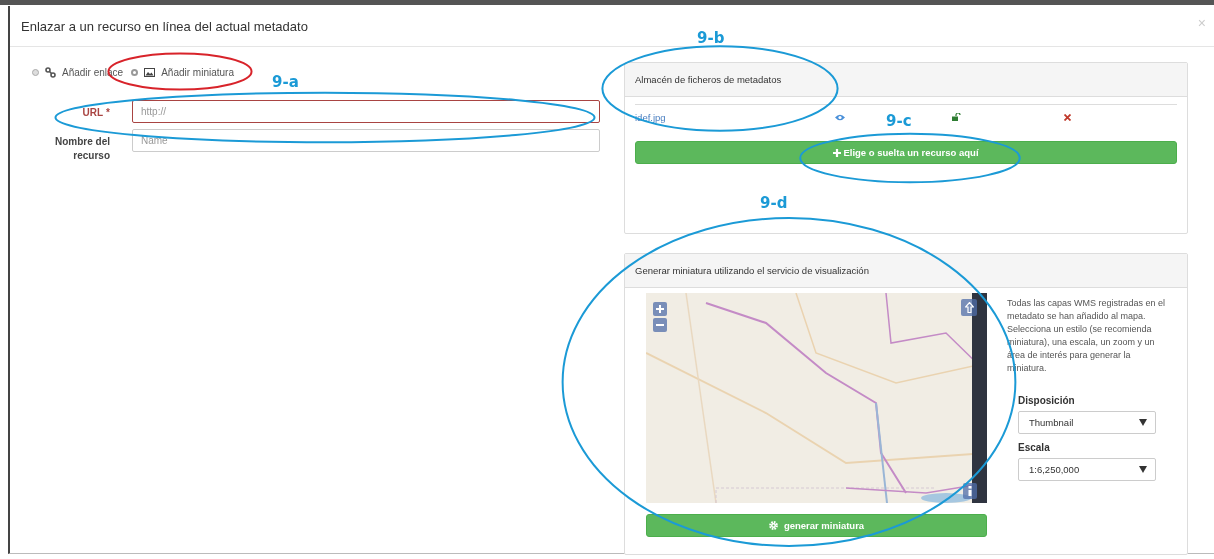 The image size is (1214, 559). I want to click on annotation-label: 9-a, so click(285, 82).